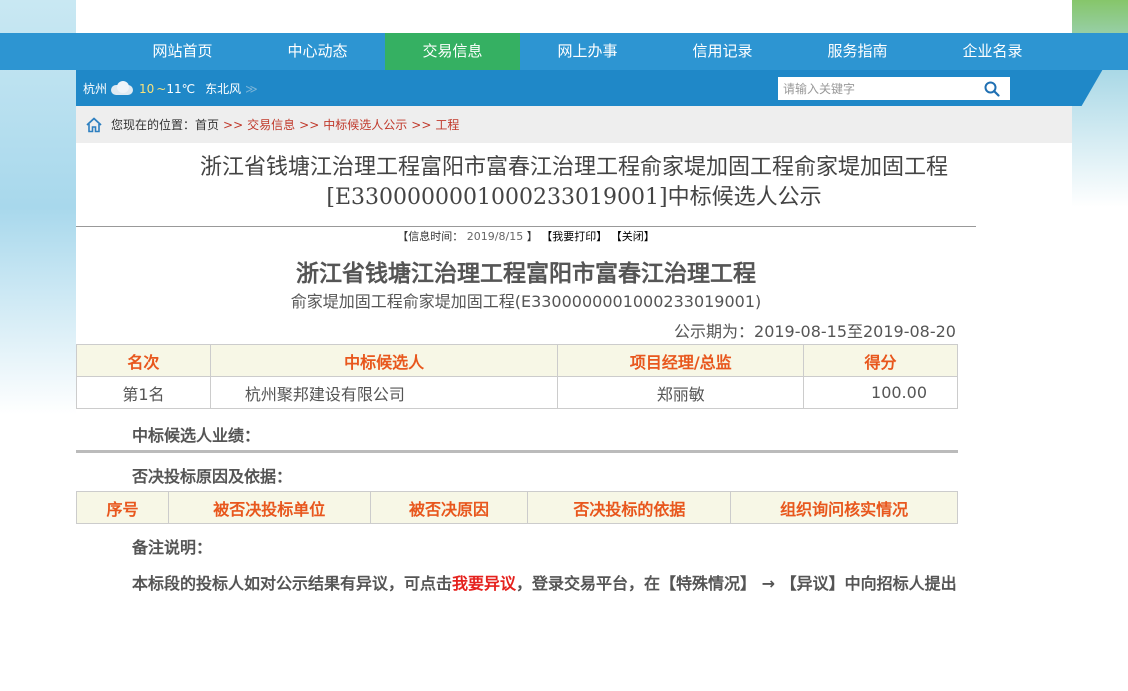  What do you see at coordinates (317, 51) in the screenshot?
I see `nav-item-center-news: 中心动态` at bounding box center [317, 51].